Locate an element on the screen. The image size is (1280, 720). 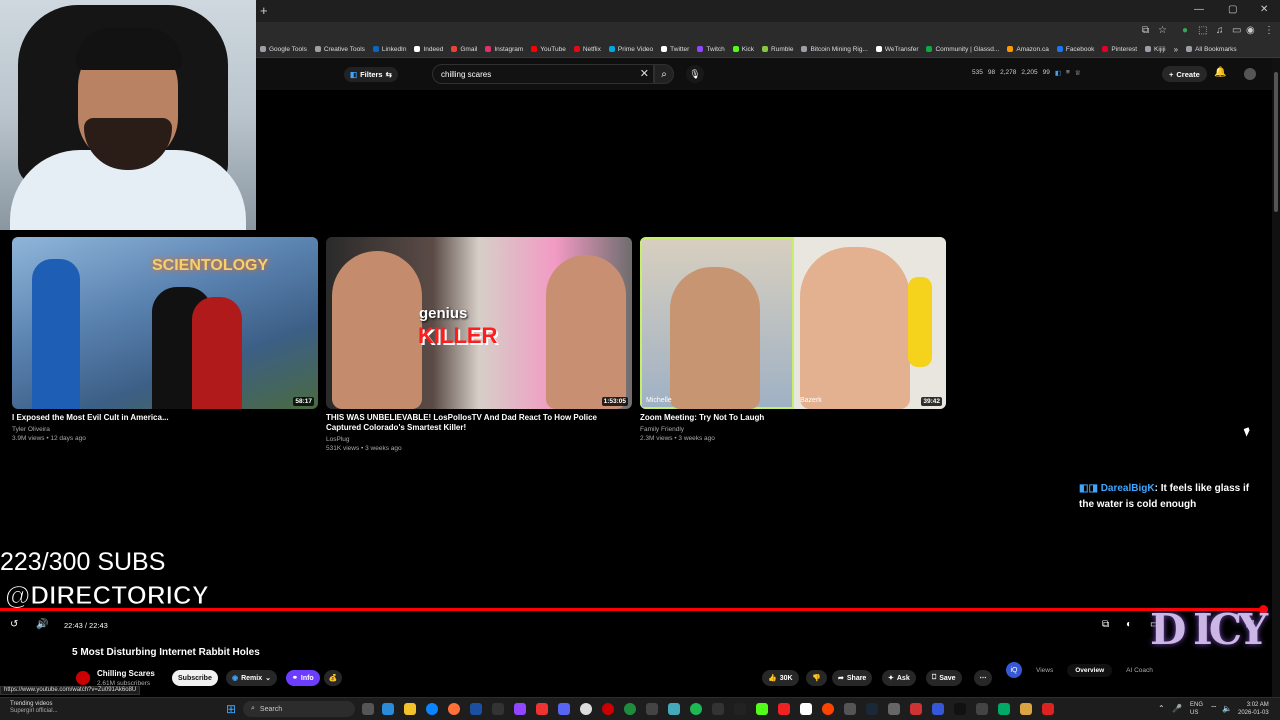
firefox-icon is located at coordinates (454, 709).